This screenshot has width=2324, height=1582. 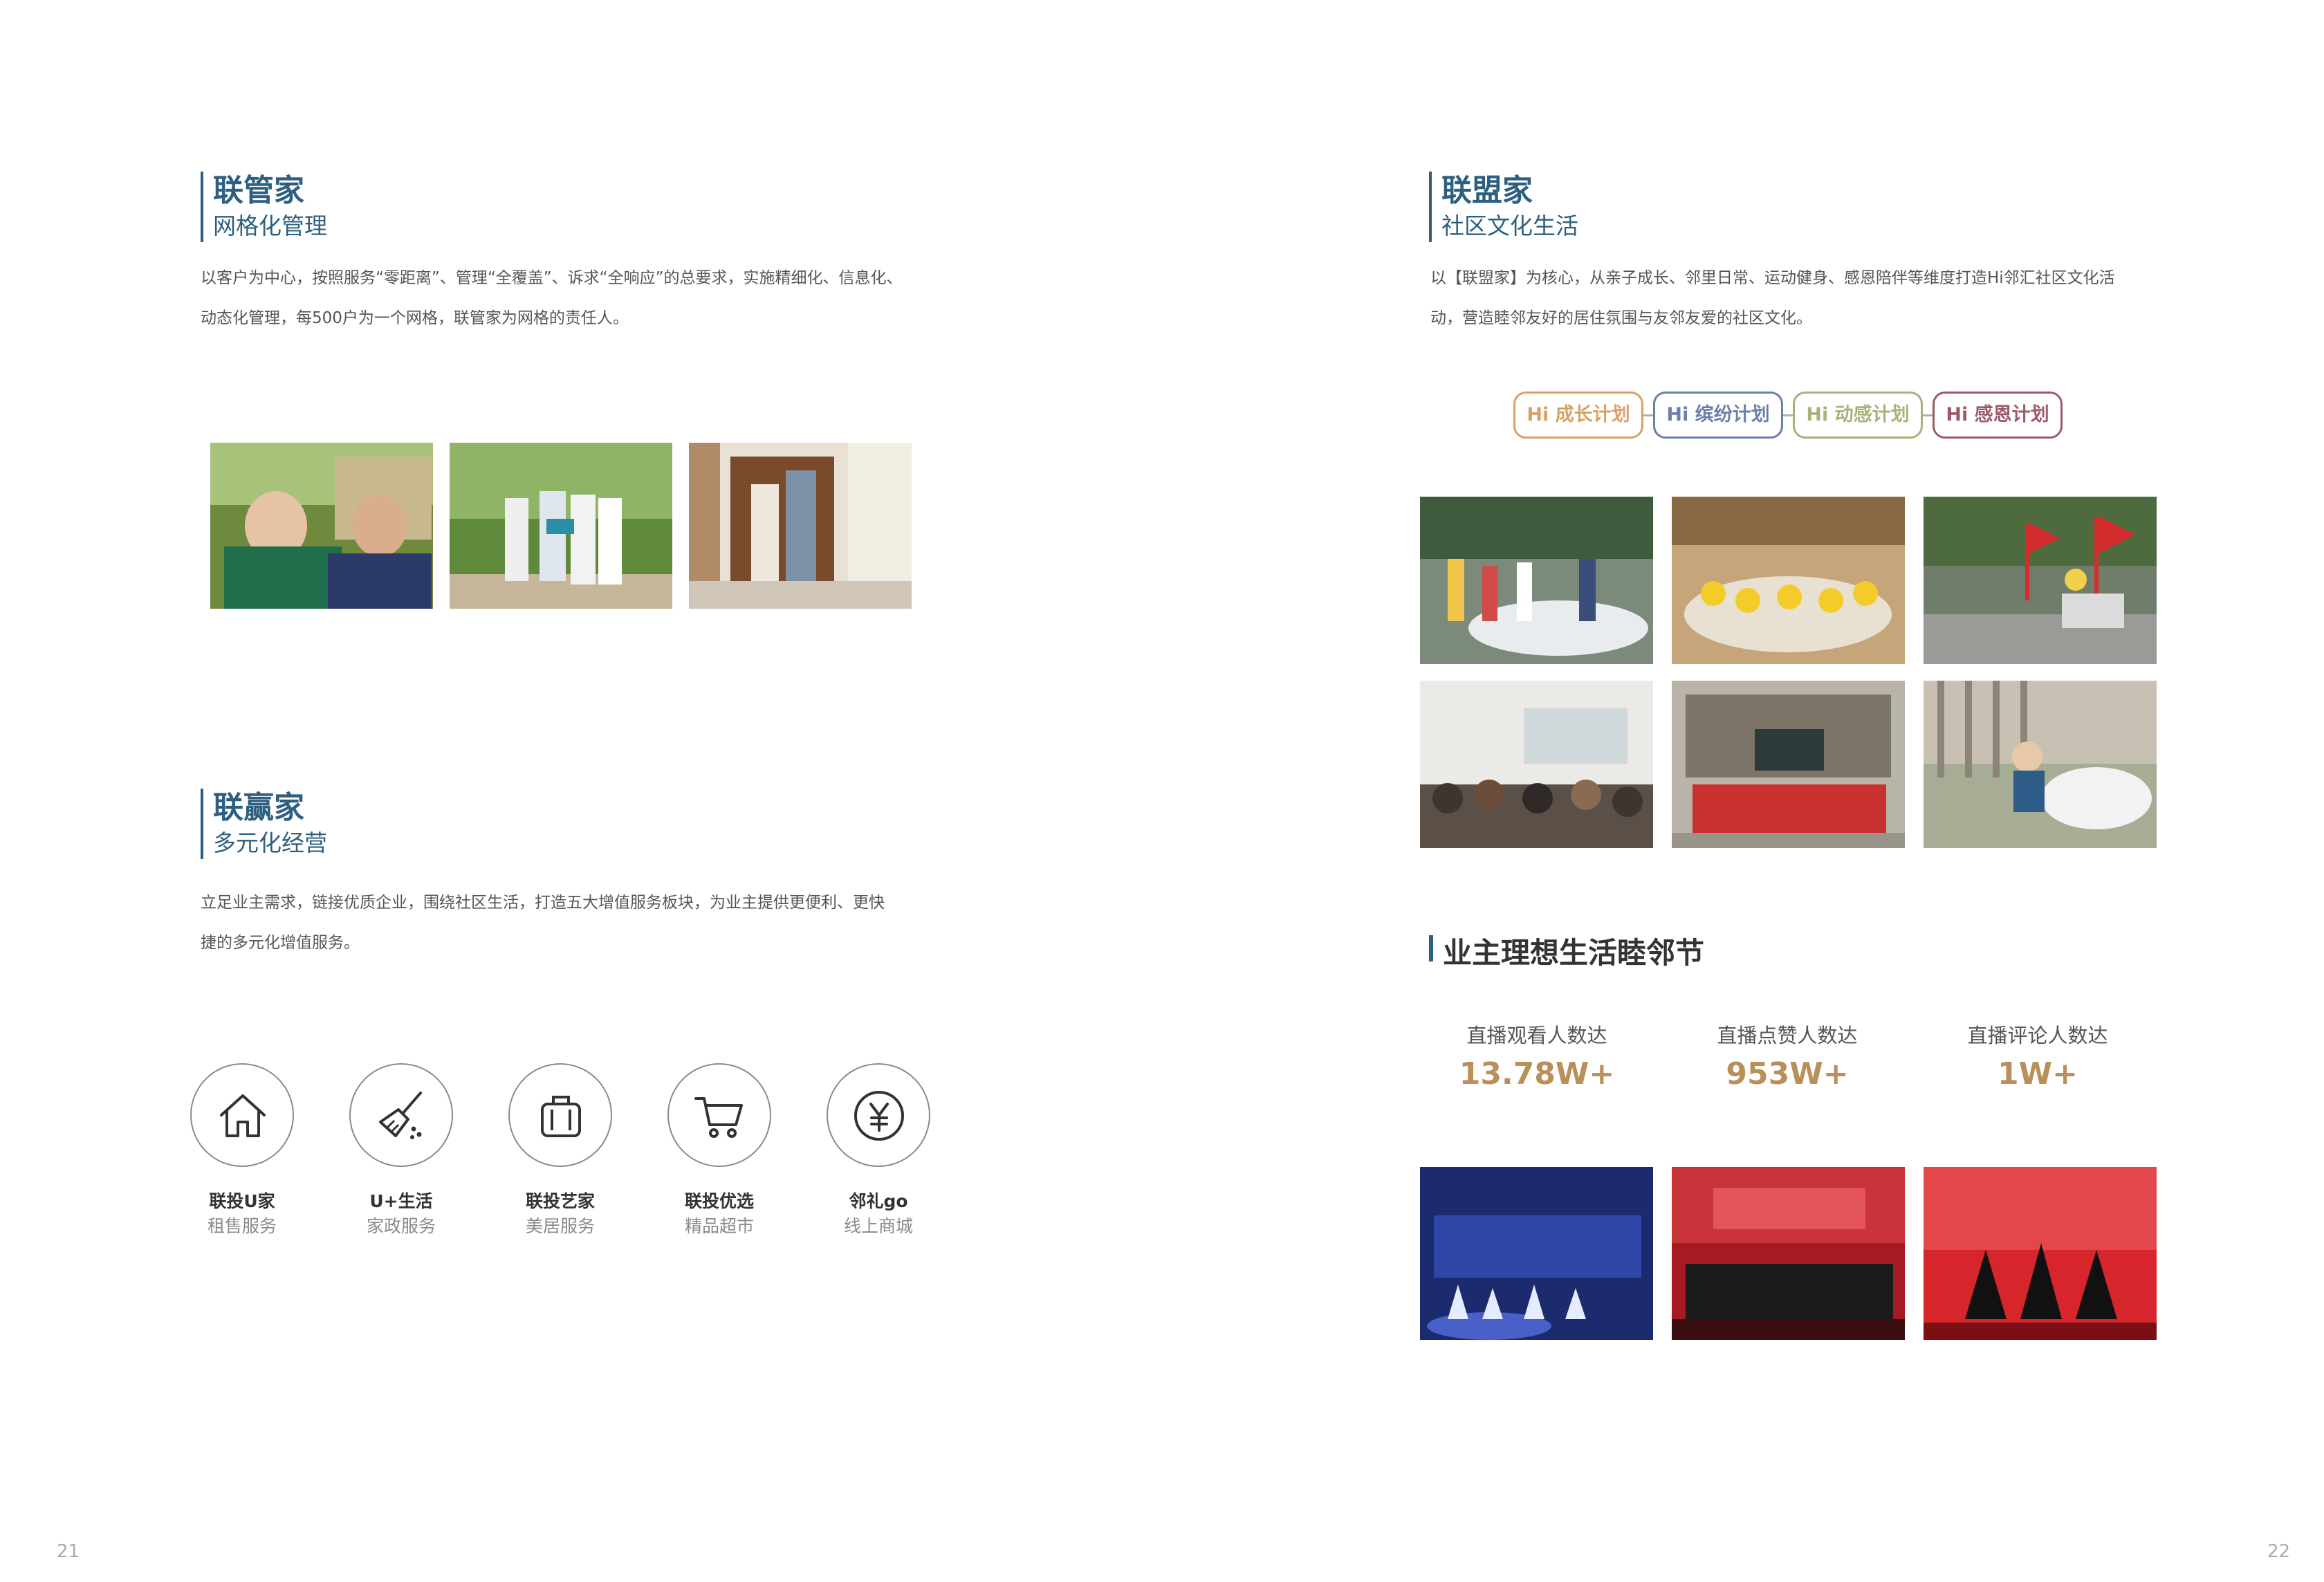 What do you see at coordinates (270, 842) in the screenshot?
I see `winner-subtitle: 多元化经营` at bounding box center [270, 842].